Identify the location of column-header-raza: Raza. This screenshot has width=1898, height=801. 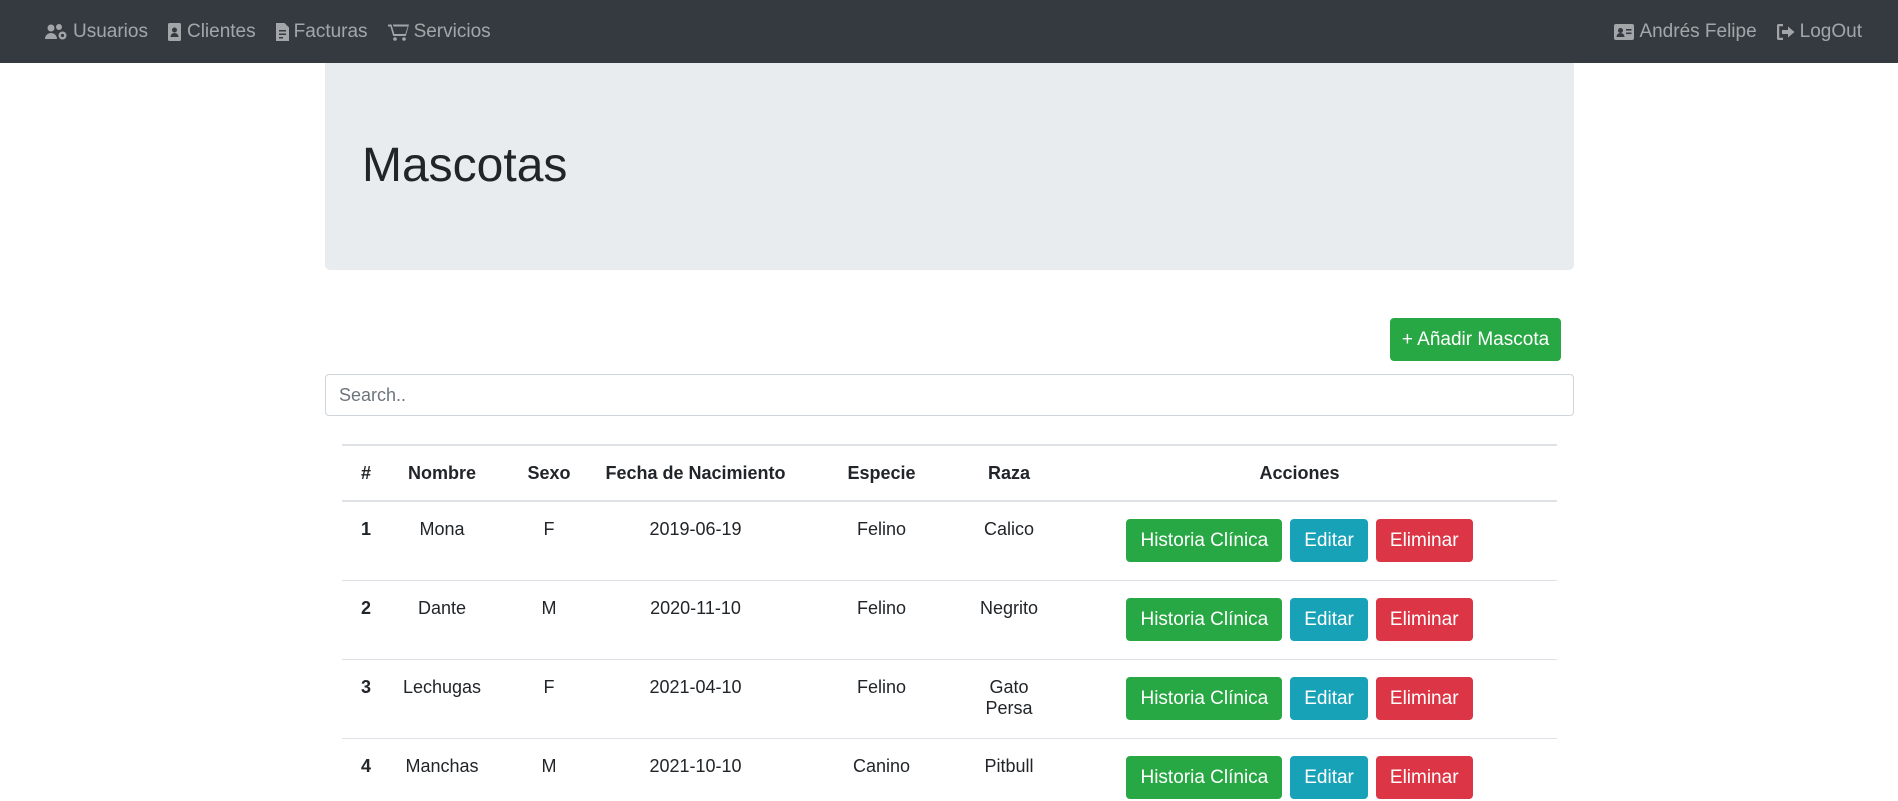
(1009, 473).